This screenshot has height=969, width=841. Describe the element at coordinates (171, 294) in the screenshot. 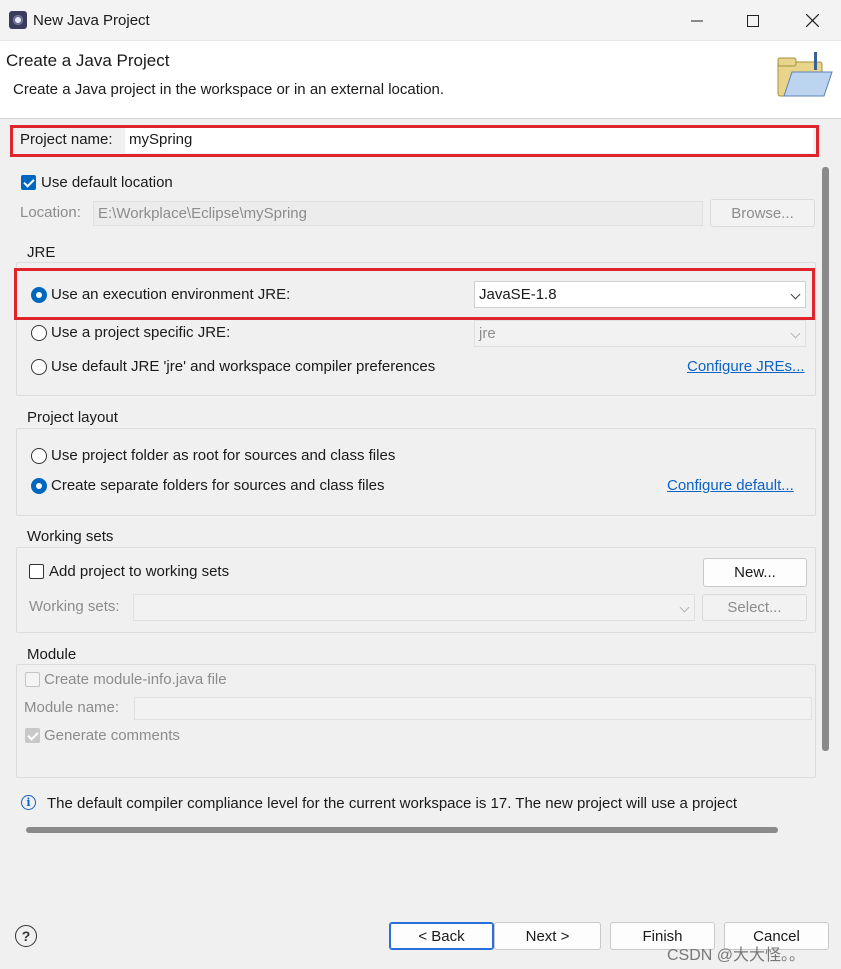

I see `exec-env-label: Use an execution environment JRE:` at that location.